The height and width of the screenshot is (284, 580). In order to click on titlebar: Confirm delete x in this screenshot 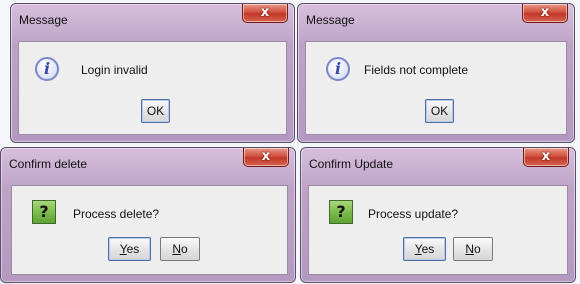, I will do `click(148, 166)`.